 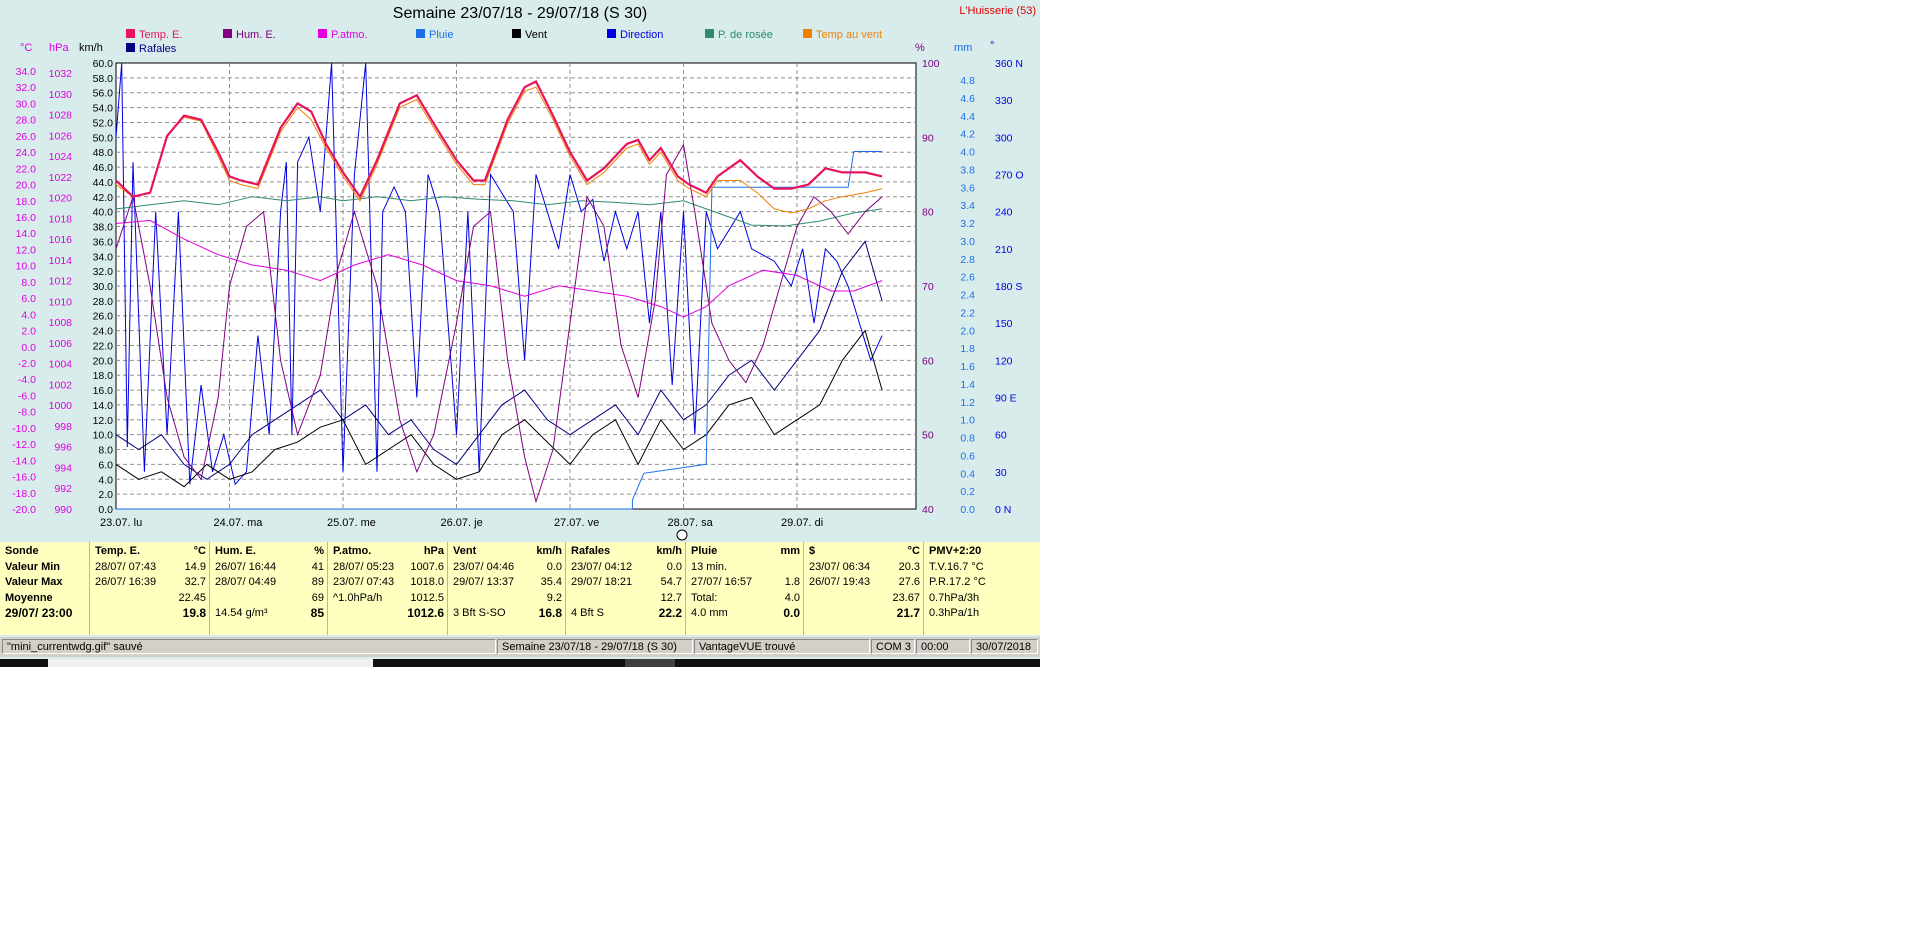 What do you see at coordinates (954, 597) in the screenshot?
I see `stat-value: 0.7hPa/3h` at bounding box center [954, 597].